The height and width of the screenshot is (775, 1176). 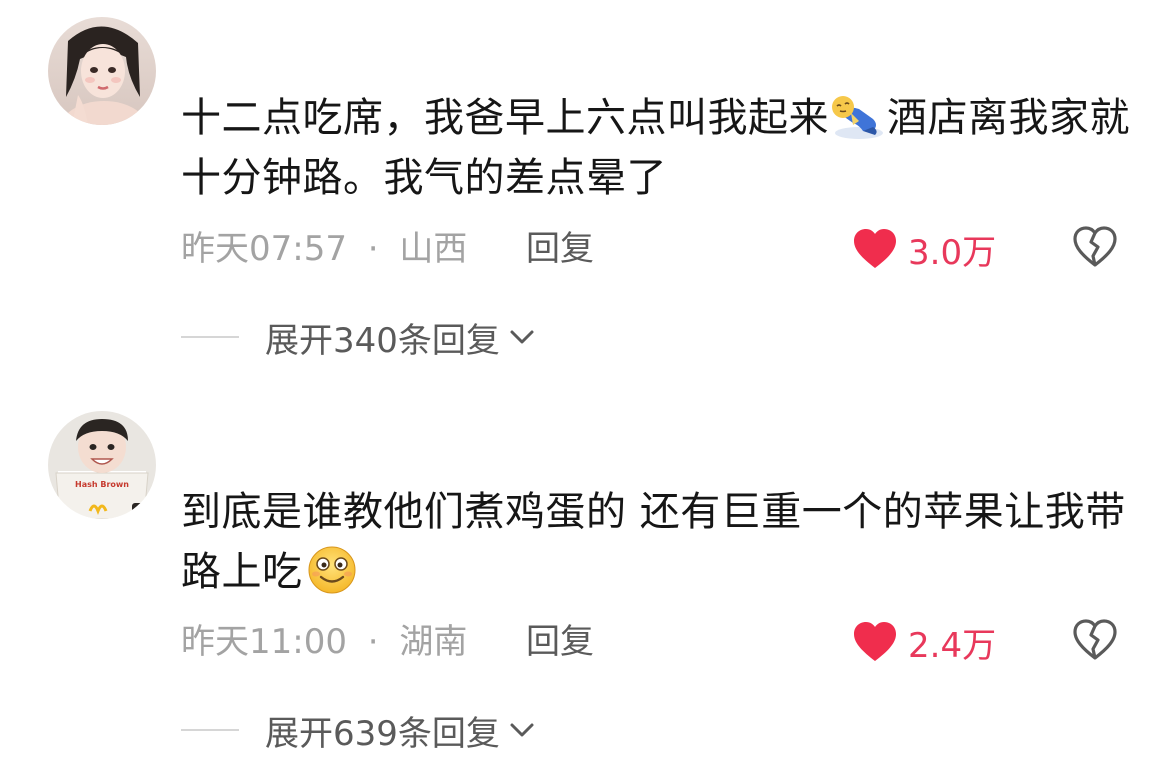 I want to click on comment-time: 昨天11:00, so click(x=264, y=642).